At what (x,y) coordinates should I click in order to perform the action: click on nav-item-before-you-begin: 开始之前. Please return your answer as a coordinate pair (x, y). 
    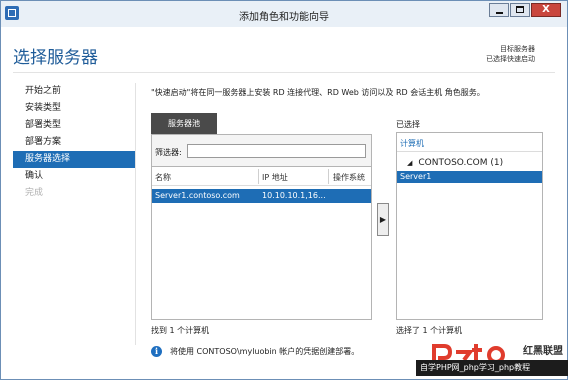
    Looking at the image, I should click on (74, 91).